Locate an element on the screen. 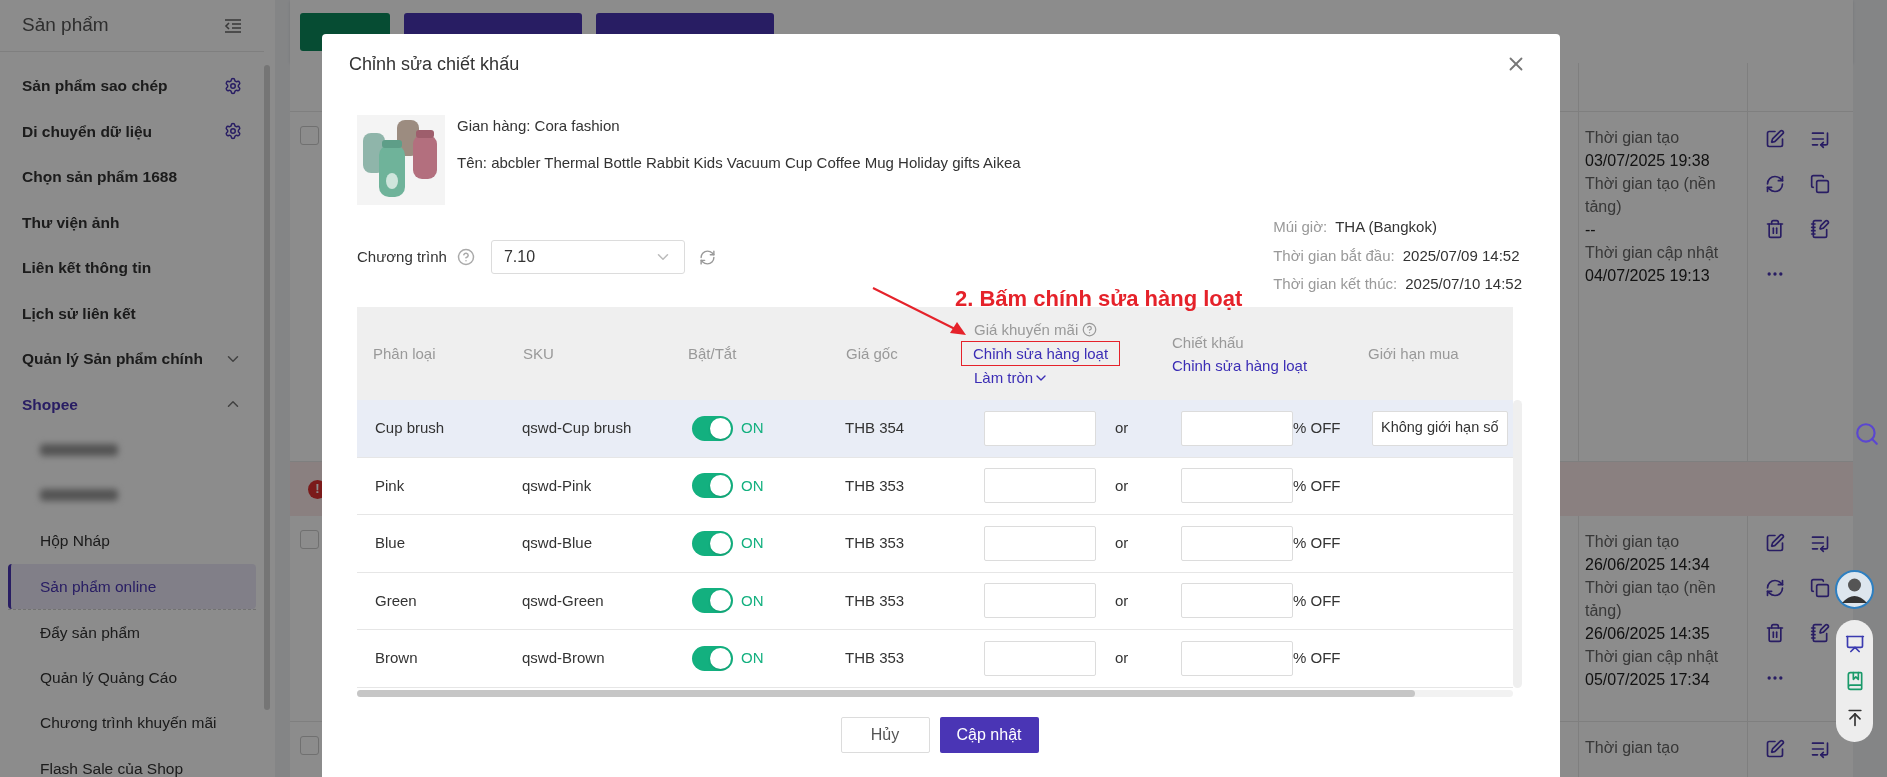 The height and width of the screenshot is (777, 1887). time-value: 26/06/2025 14:35 is located at coordinates (1648, 634).